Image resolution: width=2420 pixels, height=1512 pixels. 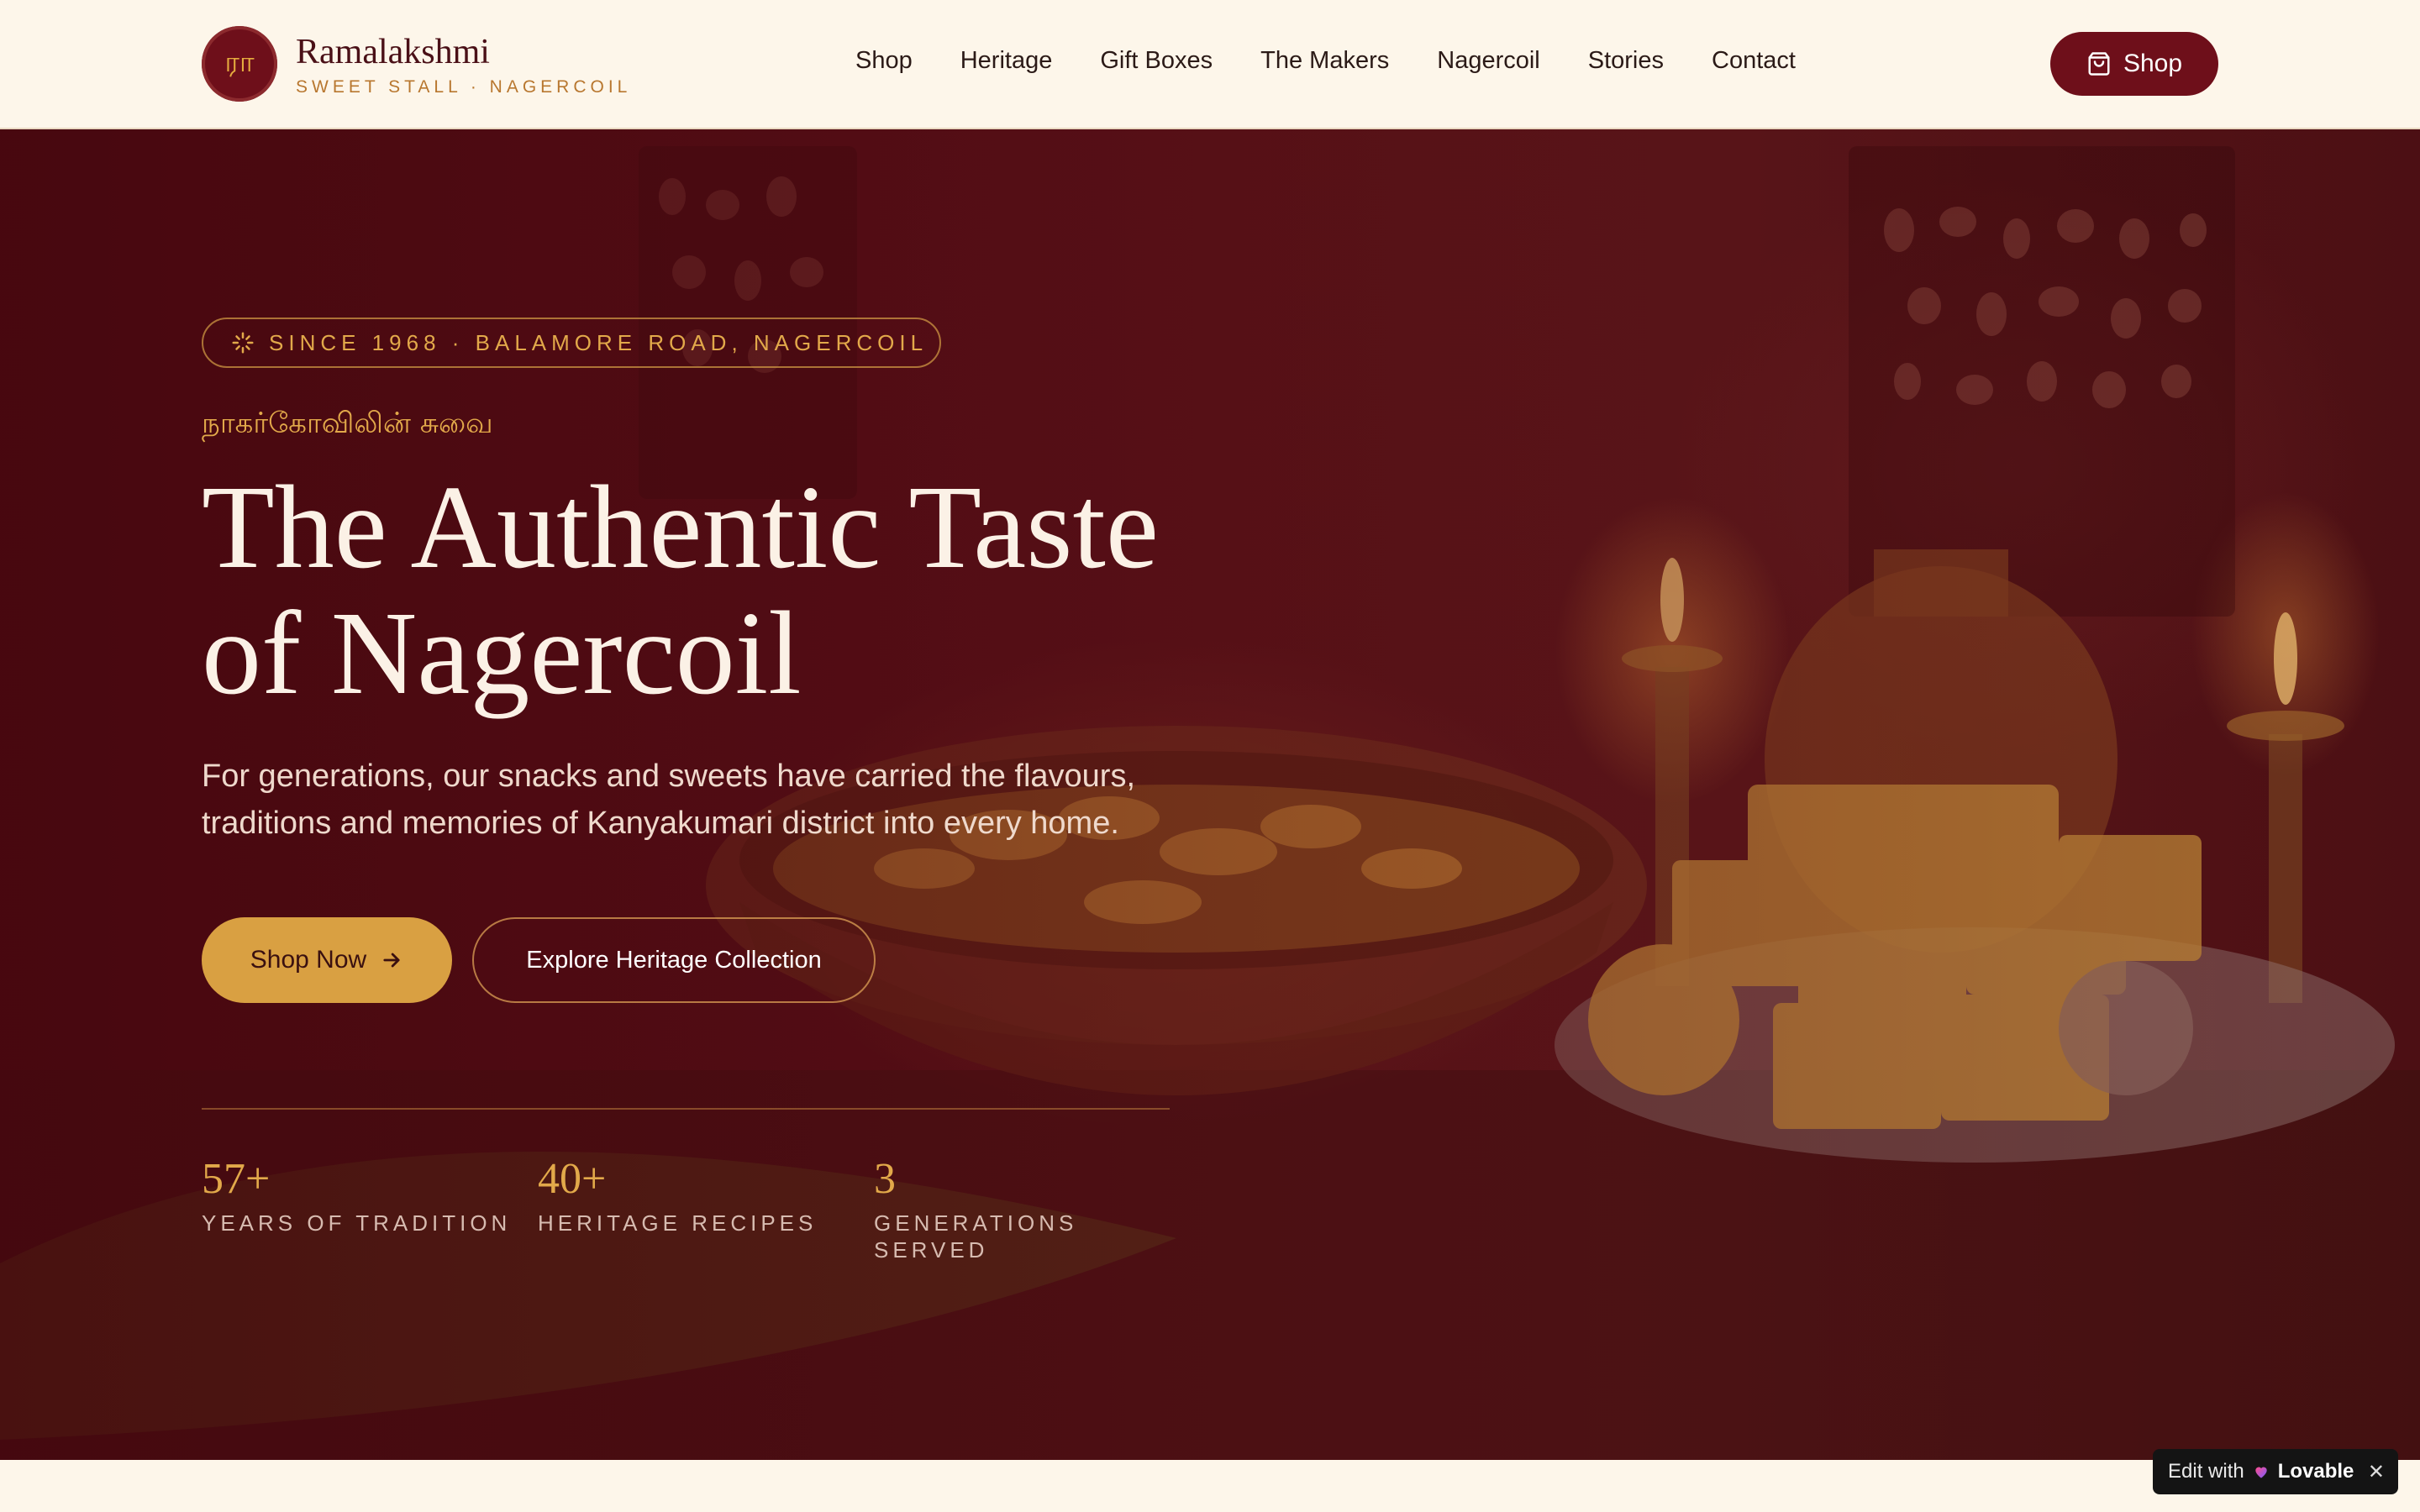 What do you see at coordinates (599, 342) in the screenshot?
I see `since-badge-text: SINCE 1968 · BALAMORE ROAD, NAGERCOIL` at bounding box center [599, 342].